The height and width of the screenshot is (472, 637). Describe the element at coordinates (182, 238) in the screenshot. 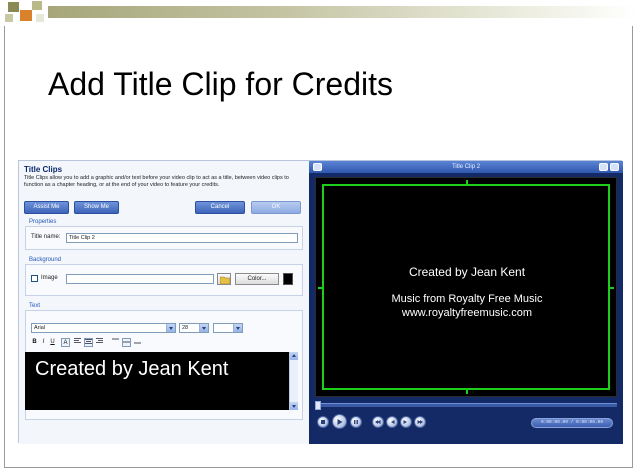

I see `title-name-field: Title Clip 2` at that location.